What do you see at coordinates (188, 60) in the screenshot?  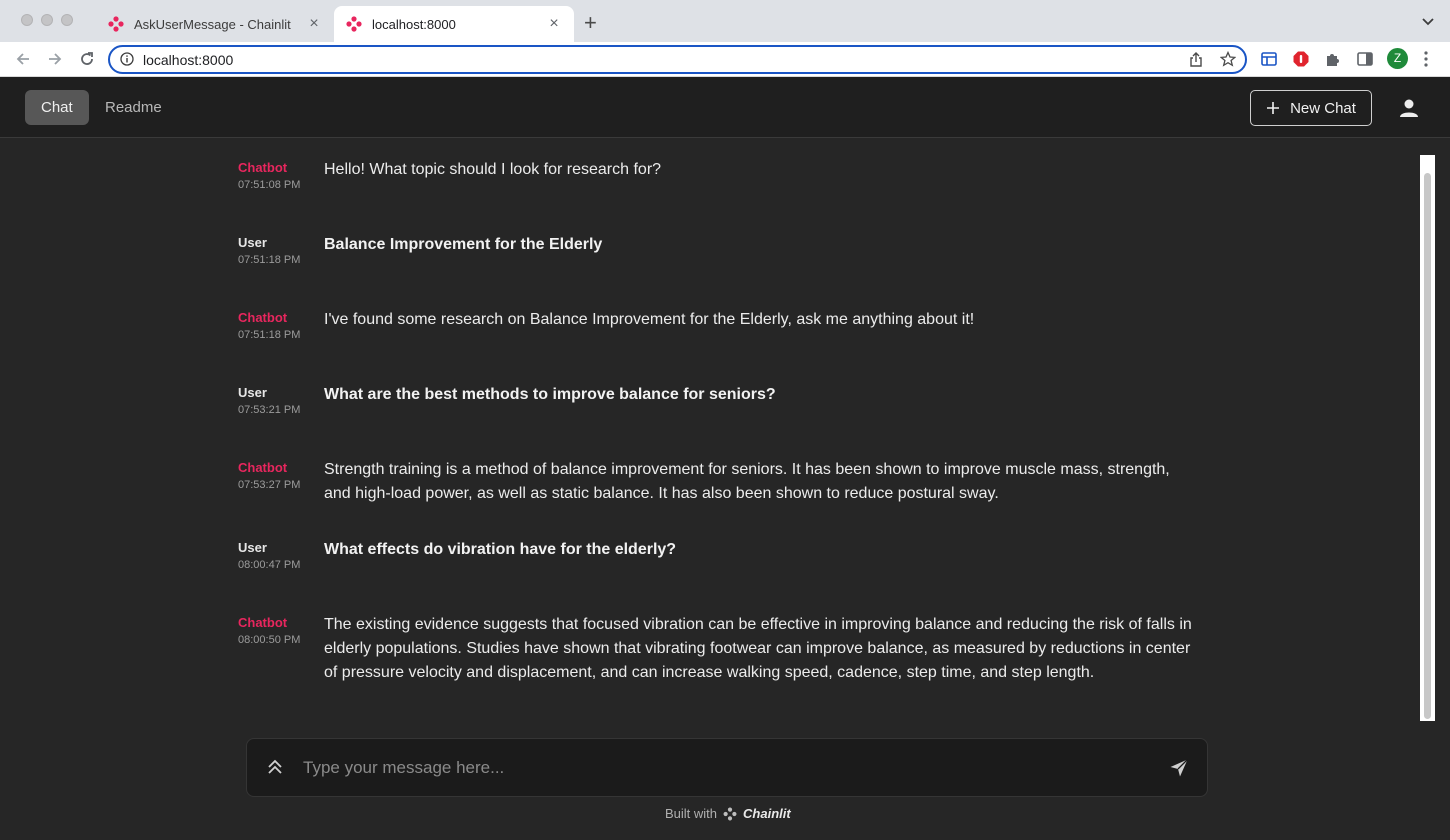 I see `address-url: localhost:8000` at bounding box center [188, 60].